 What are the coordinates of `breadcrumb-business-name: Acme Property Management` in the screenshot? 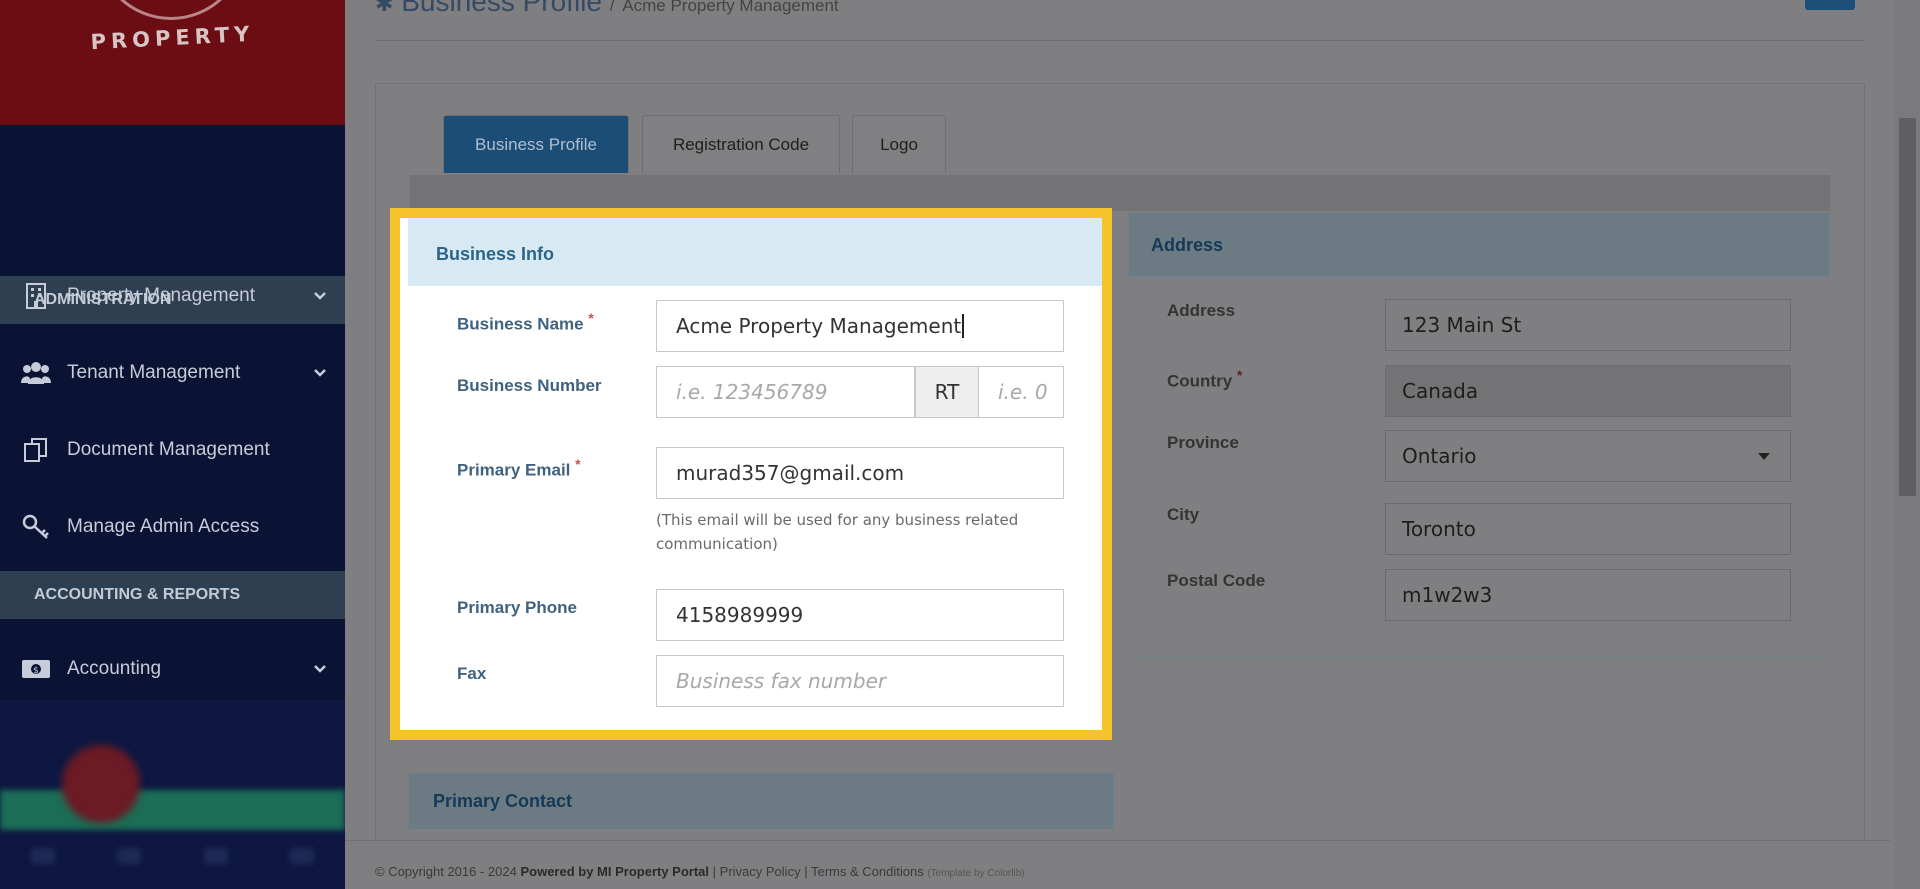 It's located at (730, 7).